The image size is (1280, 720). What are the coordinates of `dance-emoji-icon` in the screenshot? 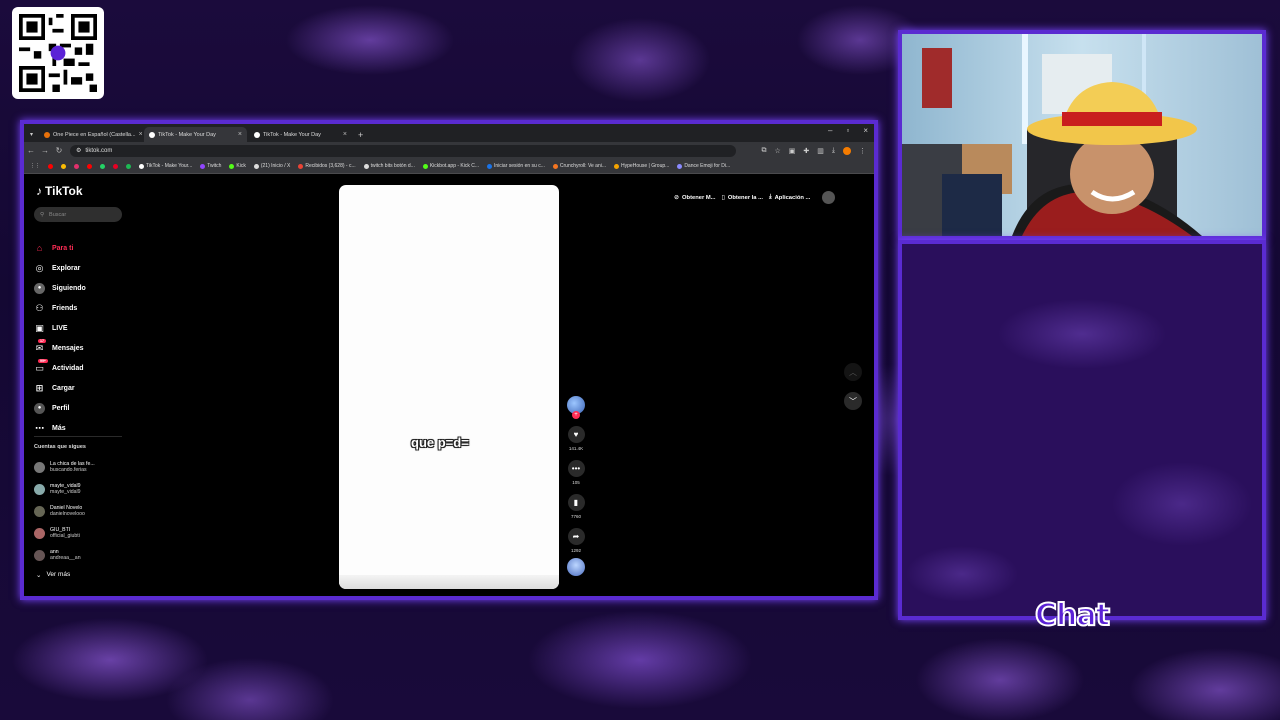 It's located at (680, 166).